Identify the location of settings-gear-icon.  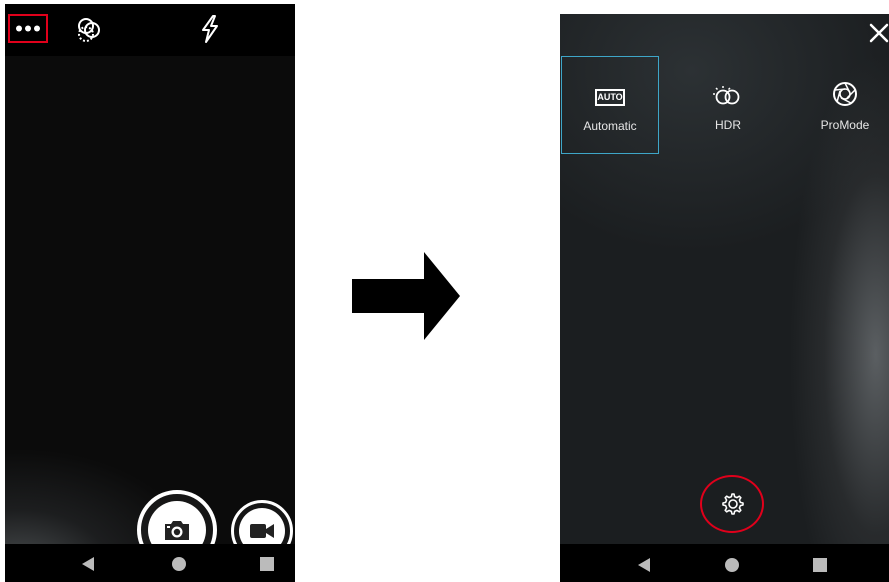
(733, 504).